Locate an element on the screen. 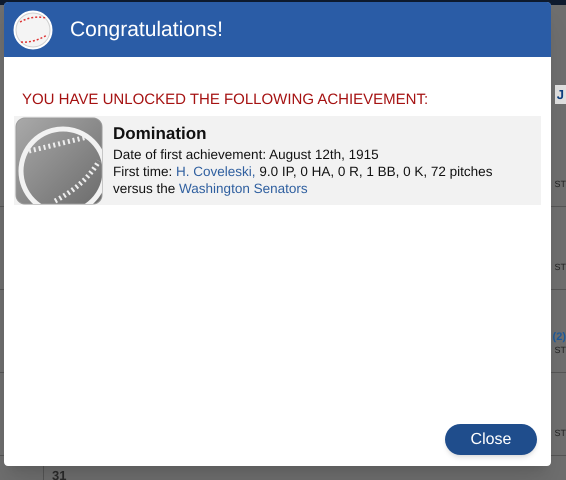 This screenshot has height=480, width=566. close-button: Close is located at coordinates (491, 439).